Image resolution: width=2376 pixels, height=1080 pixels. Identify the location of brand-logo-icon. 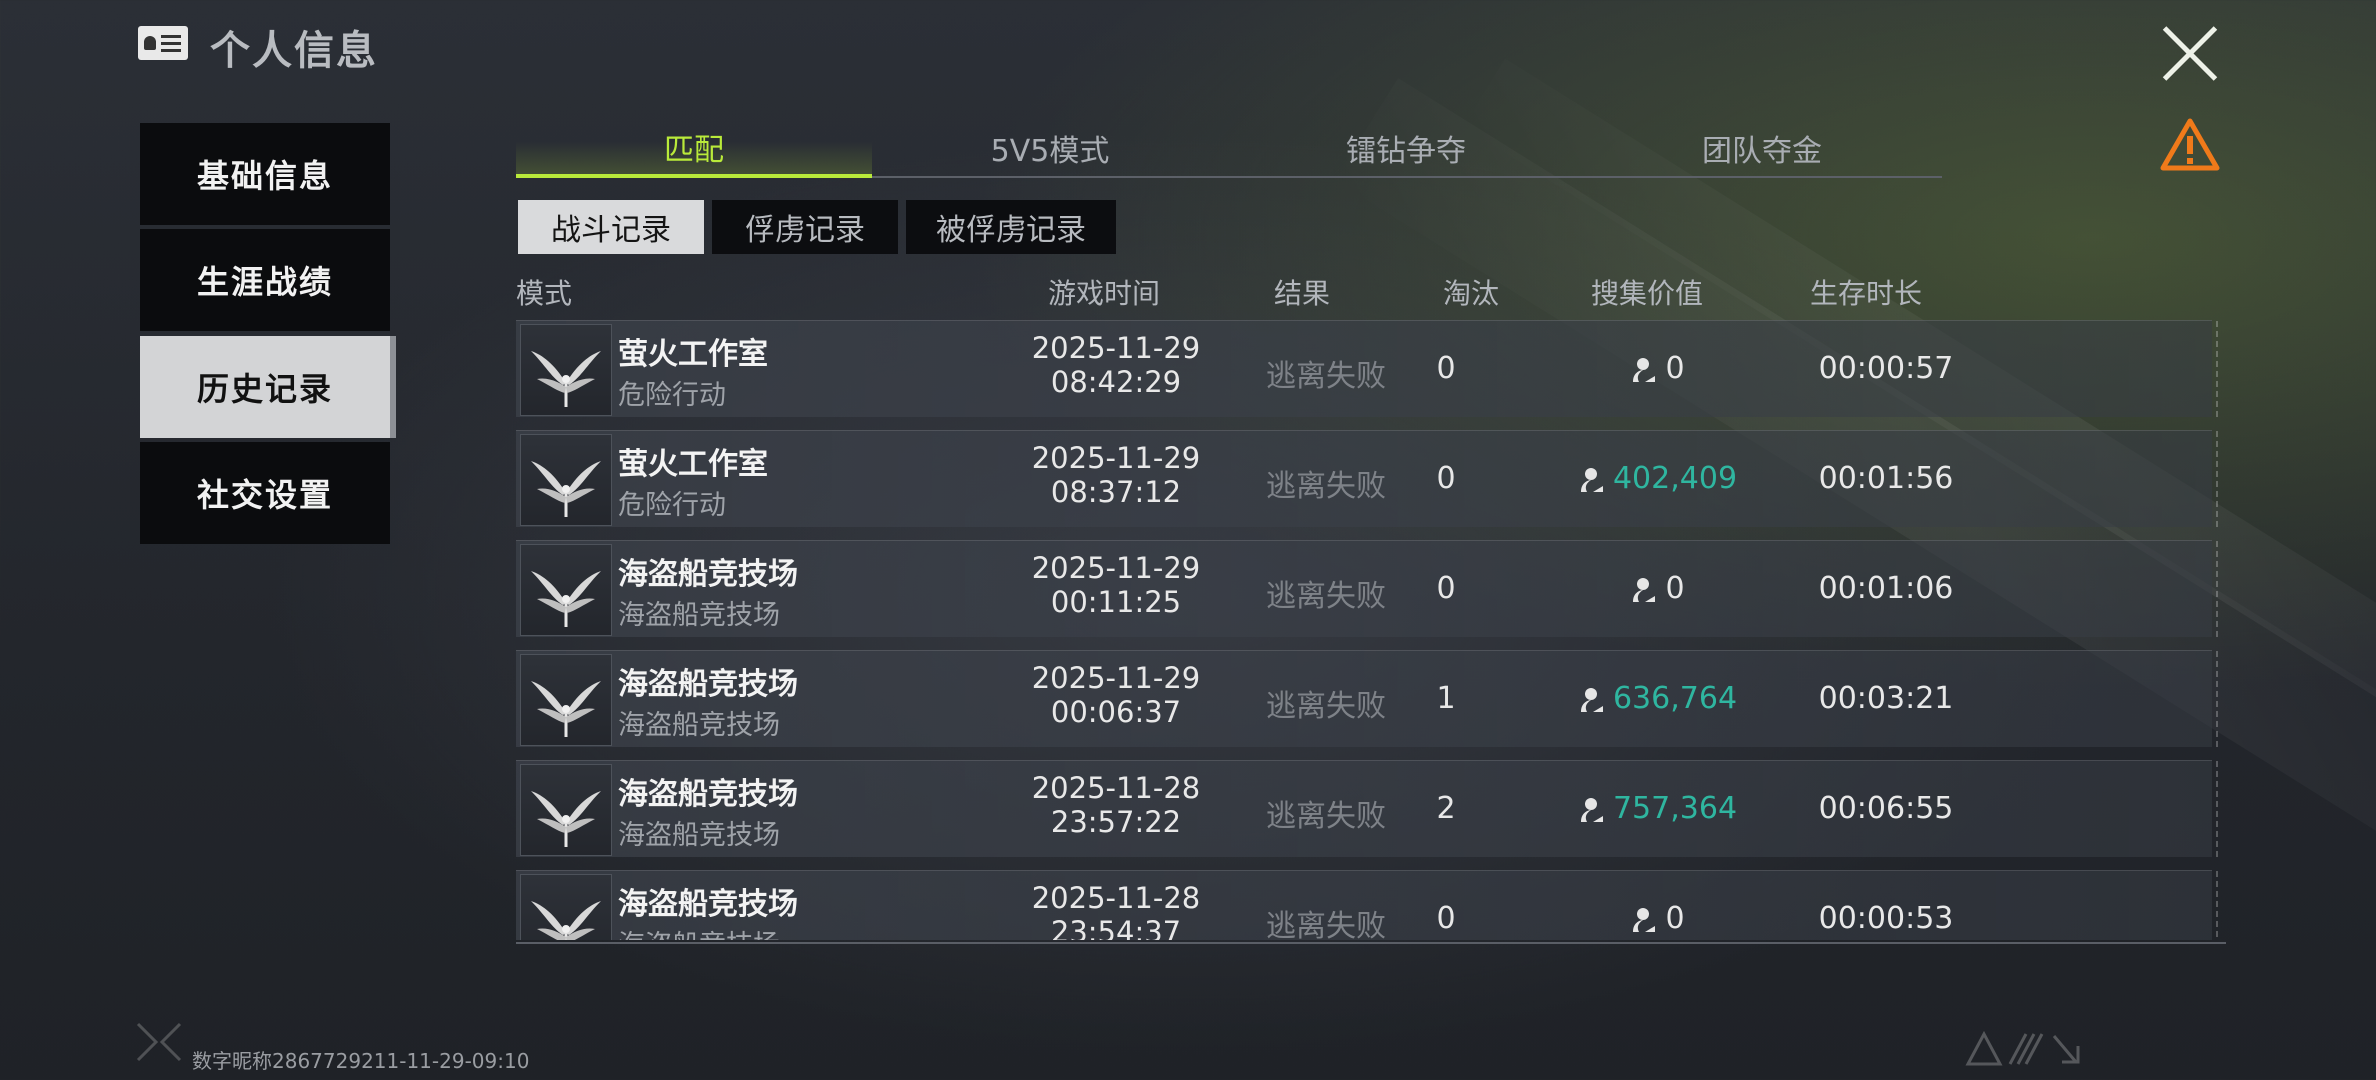
(2022, 1048).